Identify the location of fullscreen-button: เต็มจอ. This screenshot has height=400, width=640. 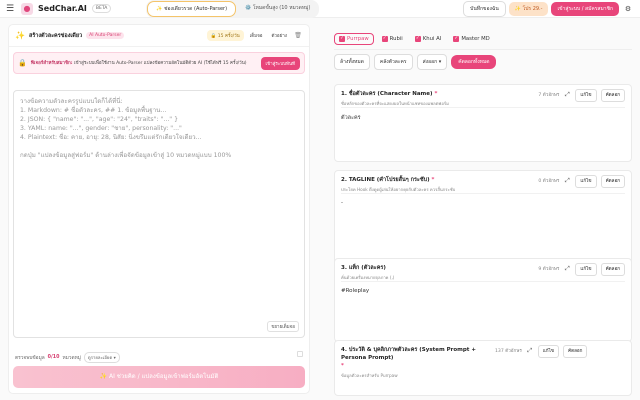
(256, 35).